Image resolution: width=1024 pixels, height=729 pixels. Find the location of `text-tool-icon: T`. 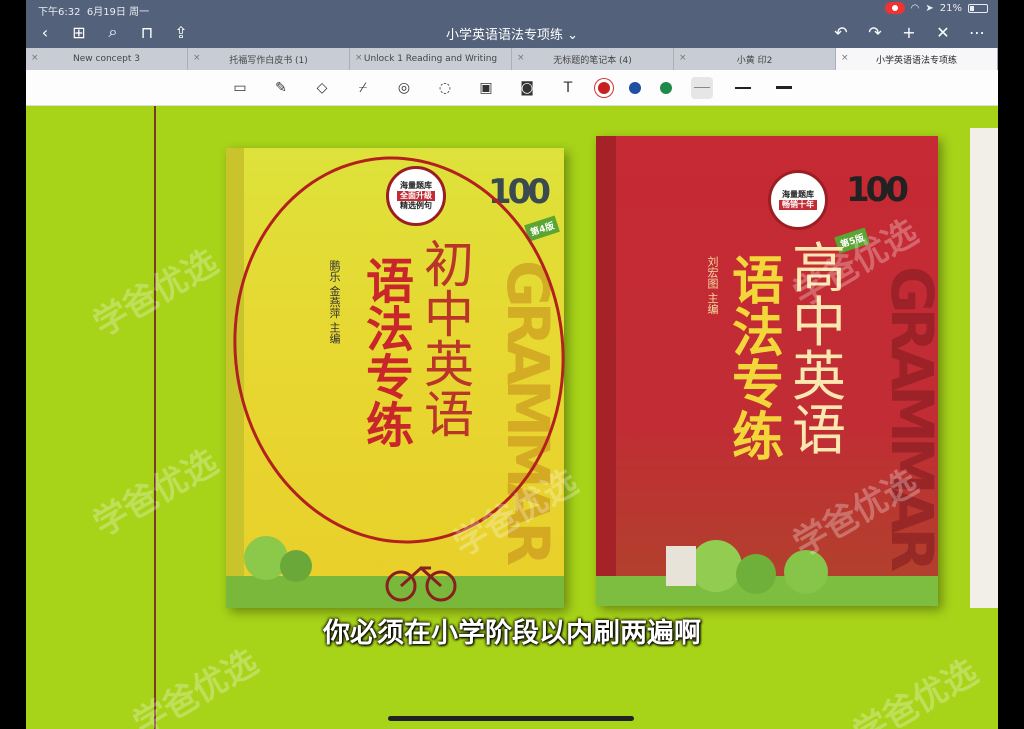

text-tool-icon: T is located at coordinates (568, 88).